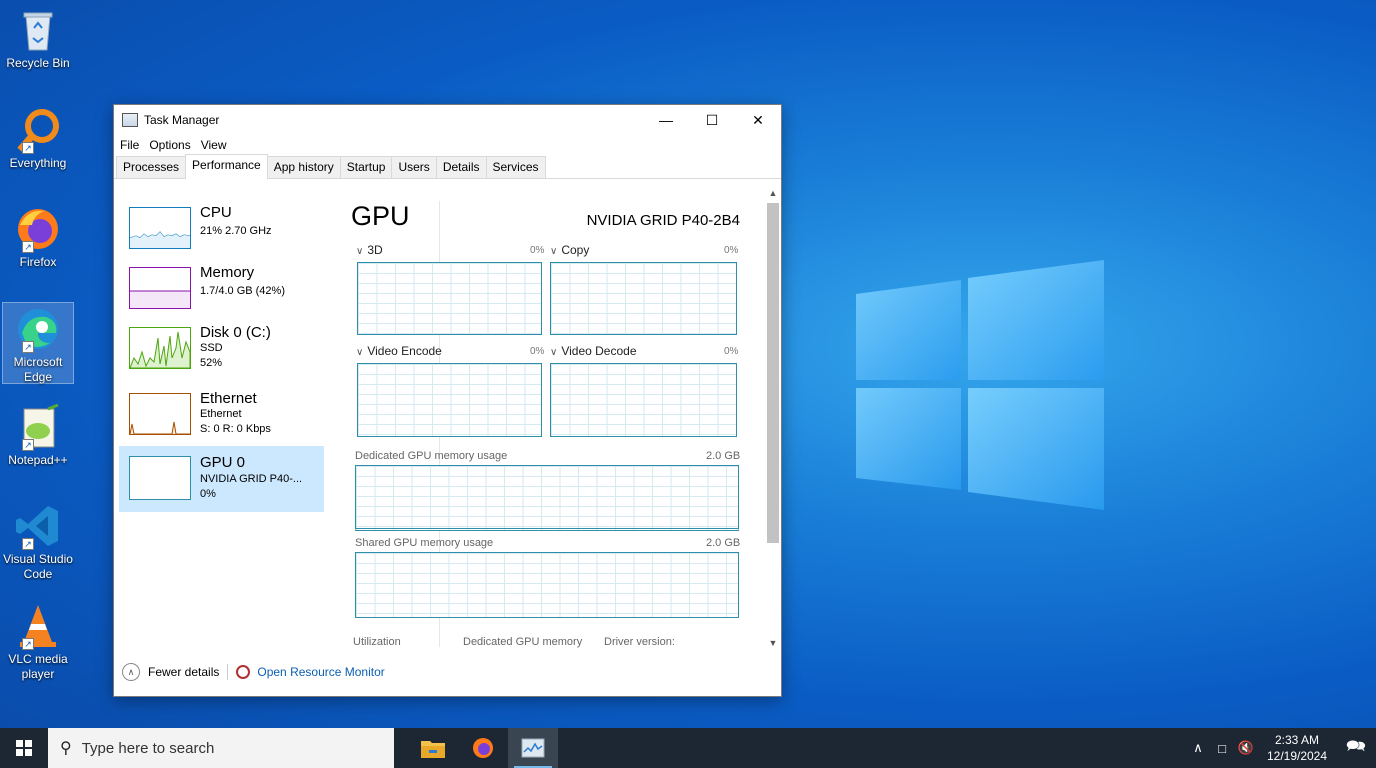 This screenshot has width=1376, height=768. I want to click on resource-item-cpu: CPU 21% 2.70 GHz, so click(221, 230).